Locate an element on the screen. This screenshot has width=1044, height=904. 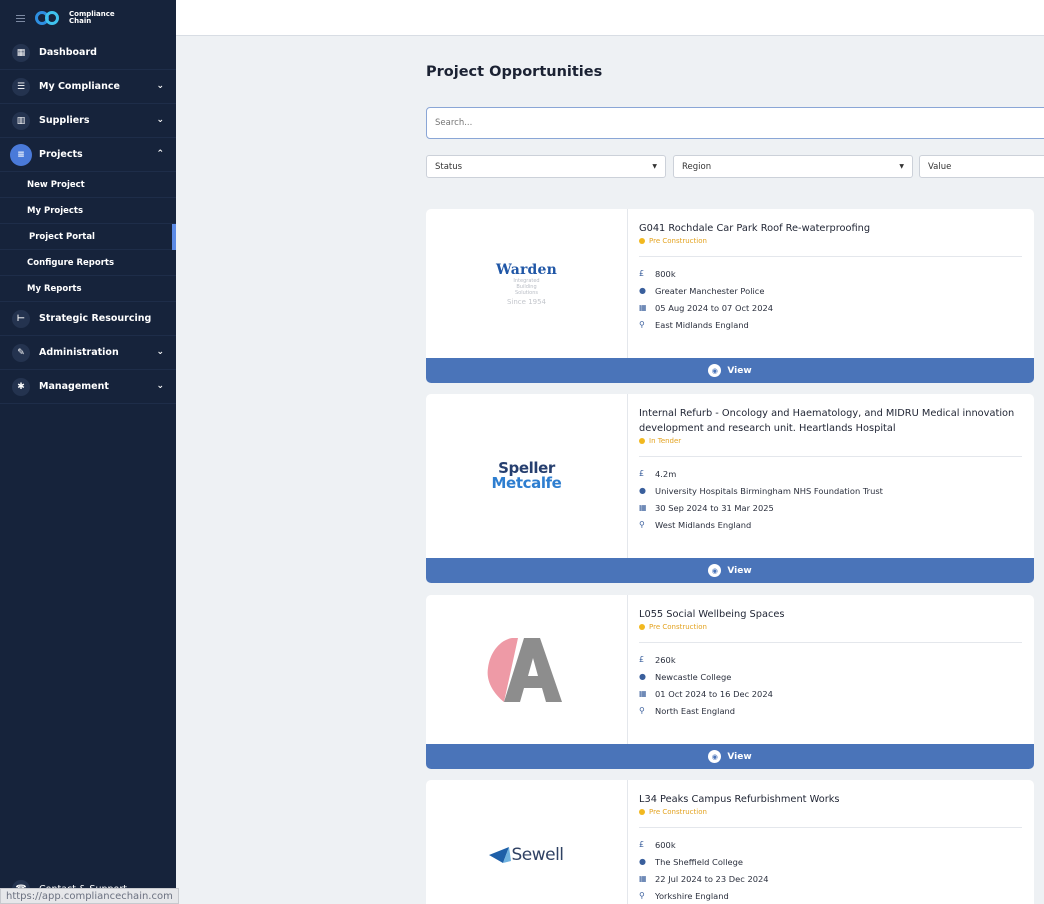
company-logo: Sewell is located at coordinates (527, 842).